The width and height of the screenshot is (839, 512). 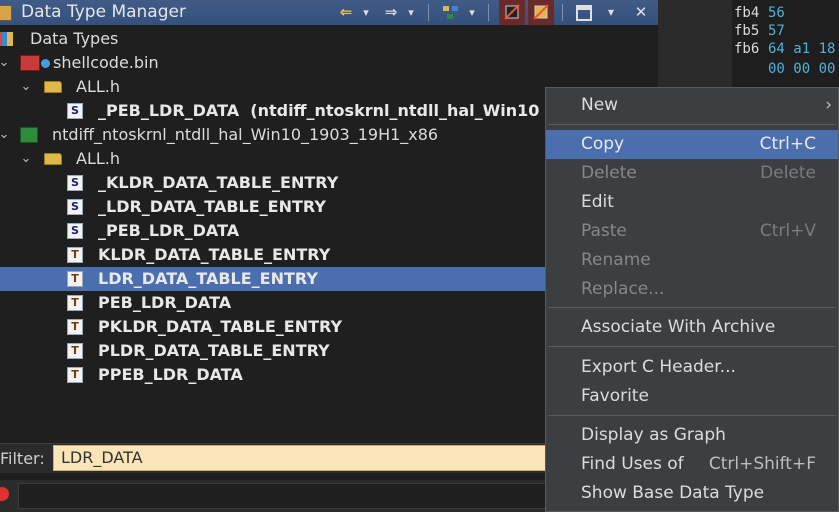 I want to click on menu-item-edit: Edit, so click(x=692, y=202).